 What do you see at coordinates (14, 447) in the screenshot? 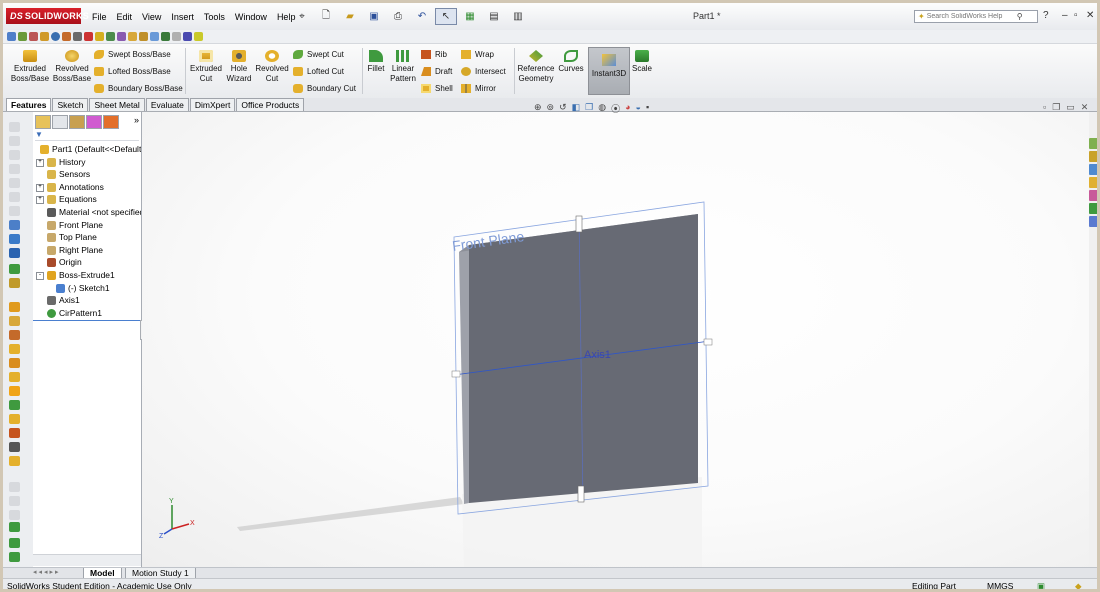
I see `hole-side-icon` at bounding box center [14, 447].